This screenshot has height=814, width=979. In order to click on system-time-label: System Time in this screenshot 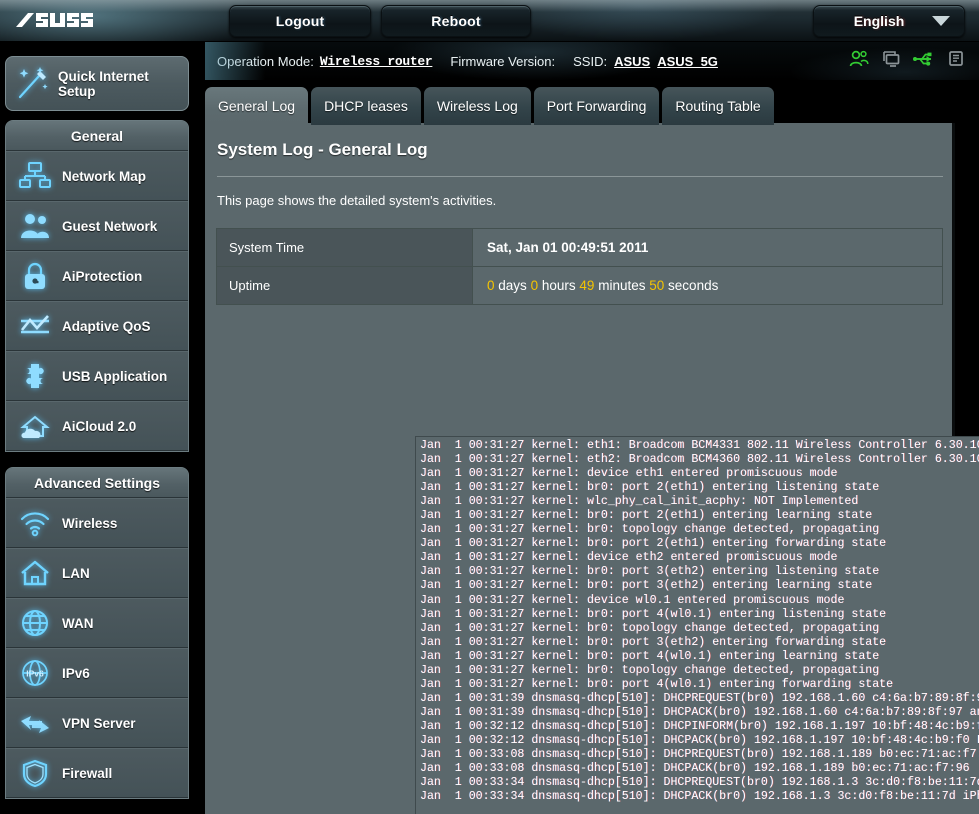, I will do `click(344, 247)`.